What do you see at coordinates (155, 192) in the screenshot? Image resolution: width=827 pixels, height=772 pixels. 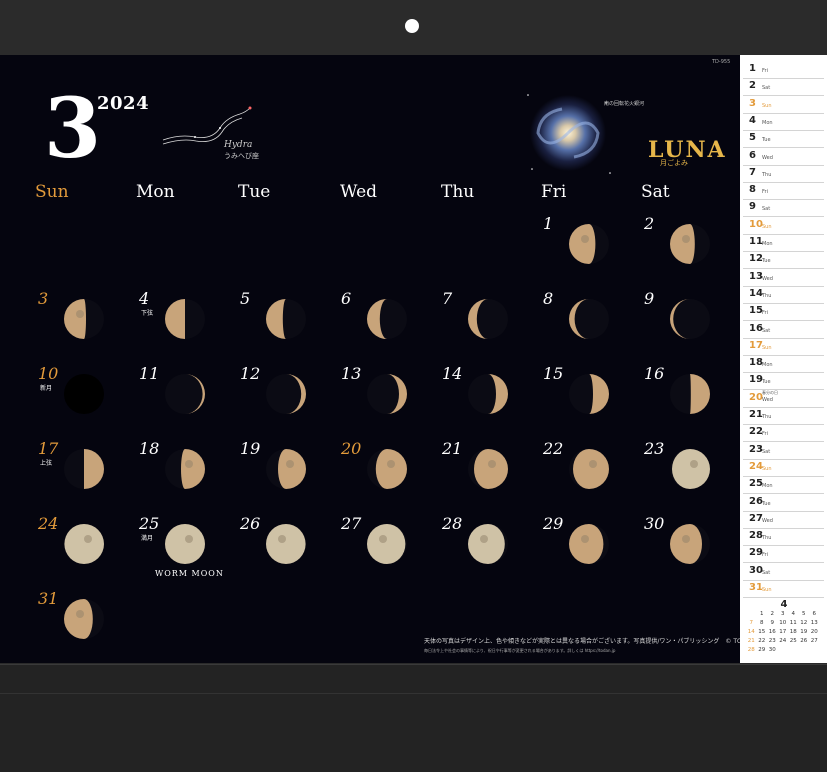 I see `weekday-mon: Mon` at bounding box center [155, 192].